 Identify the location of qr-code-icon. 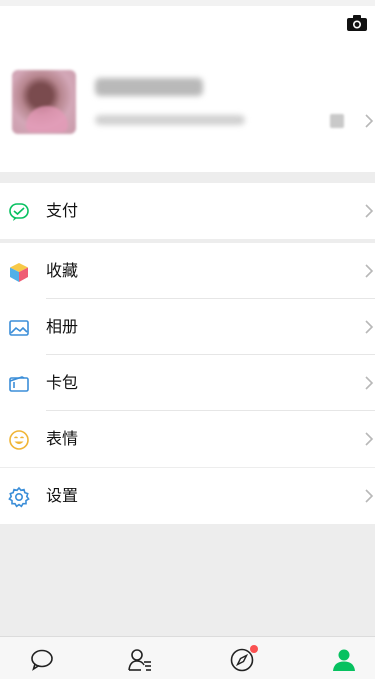
(337, 121).